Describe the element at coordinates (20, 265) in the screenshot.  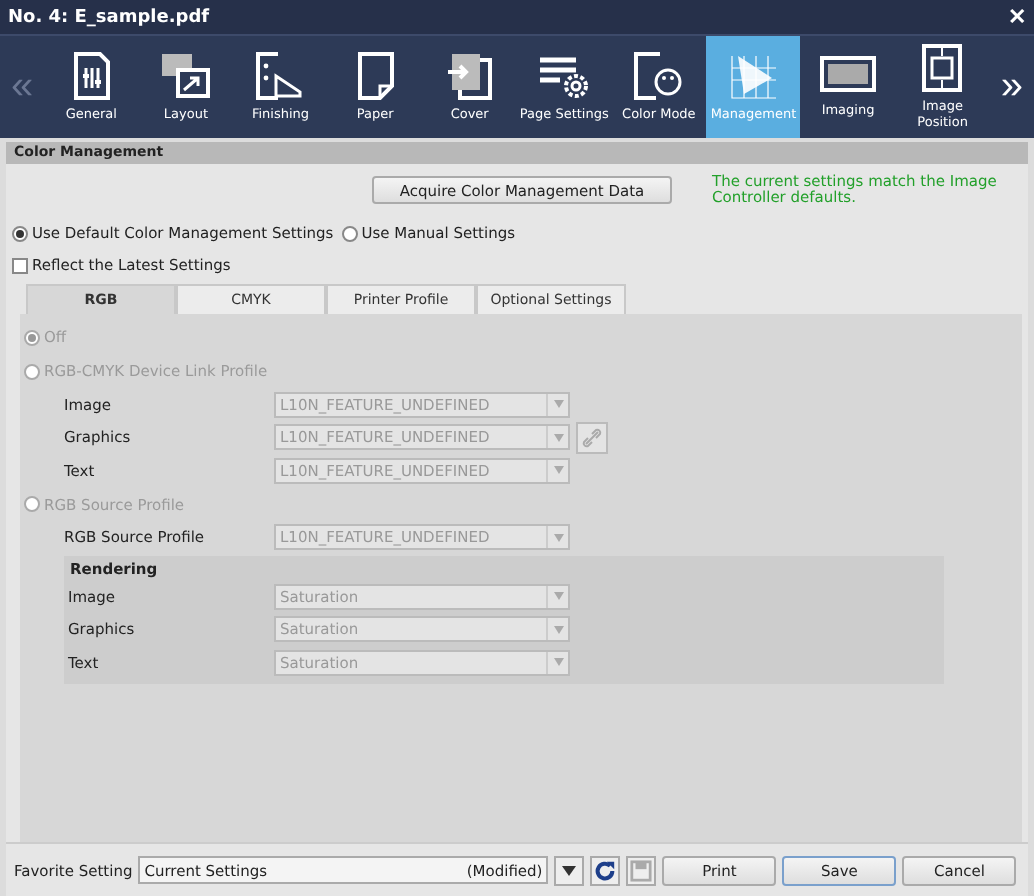
I see `checkbox` at that location.